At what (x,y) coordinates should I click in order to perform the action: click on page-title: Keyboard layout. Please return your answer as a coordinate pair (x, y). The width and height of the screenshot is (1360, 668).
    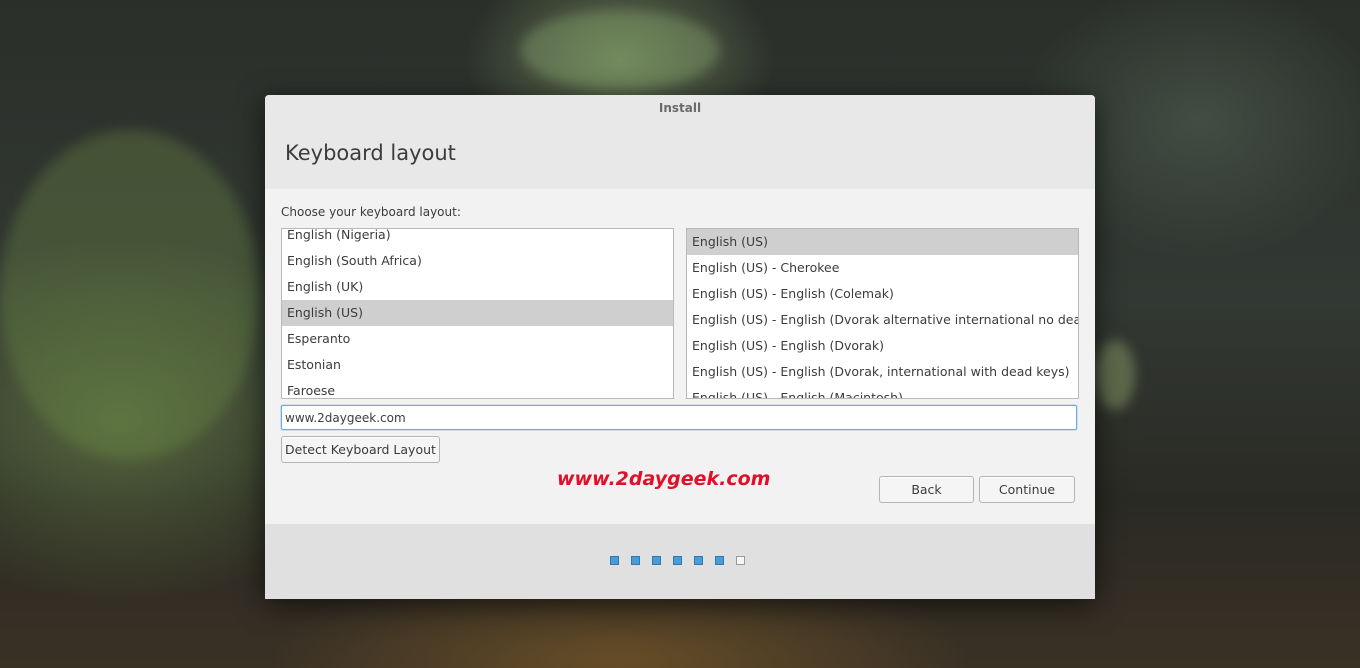
    Looking at the image, I should click on (370, 153).